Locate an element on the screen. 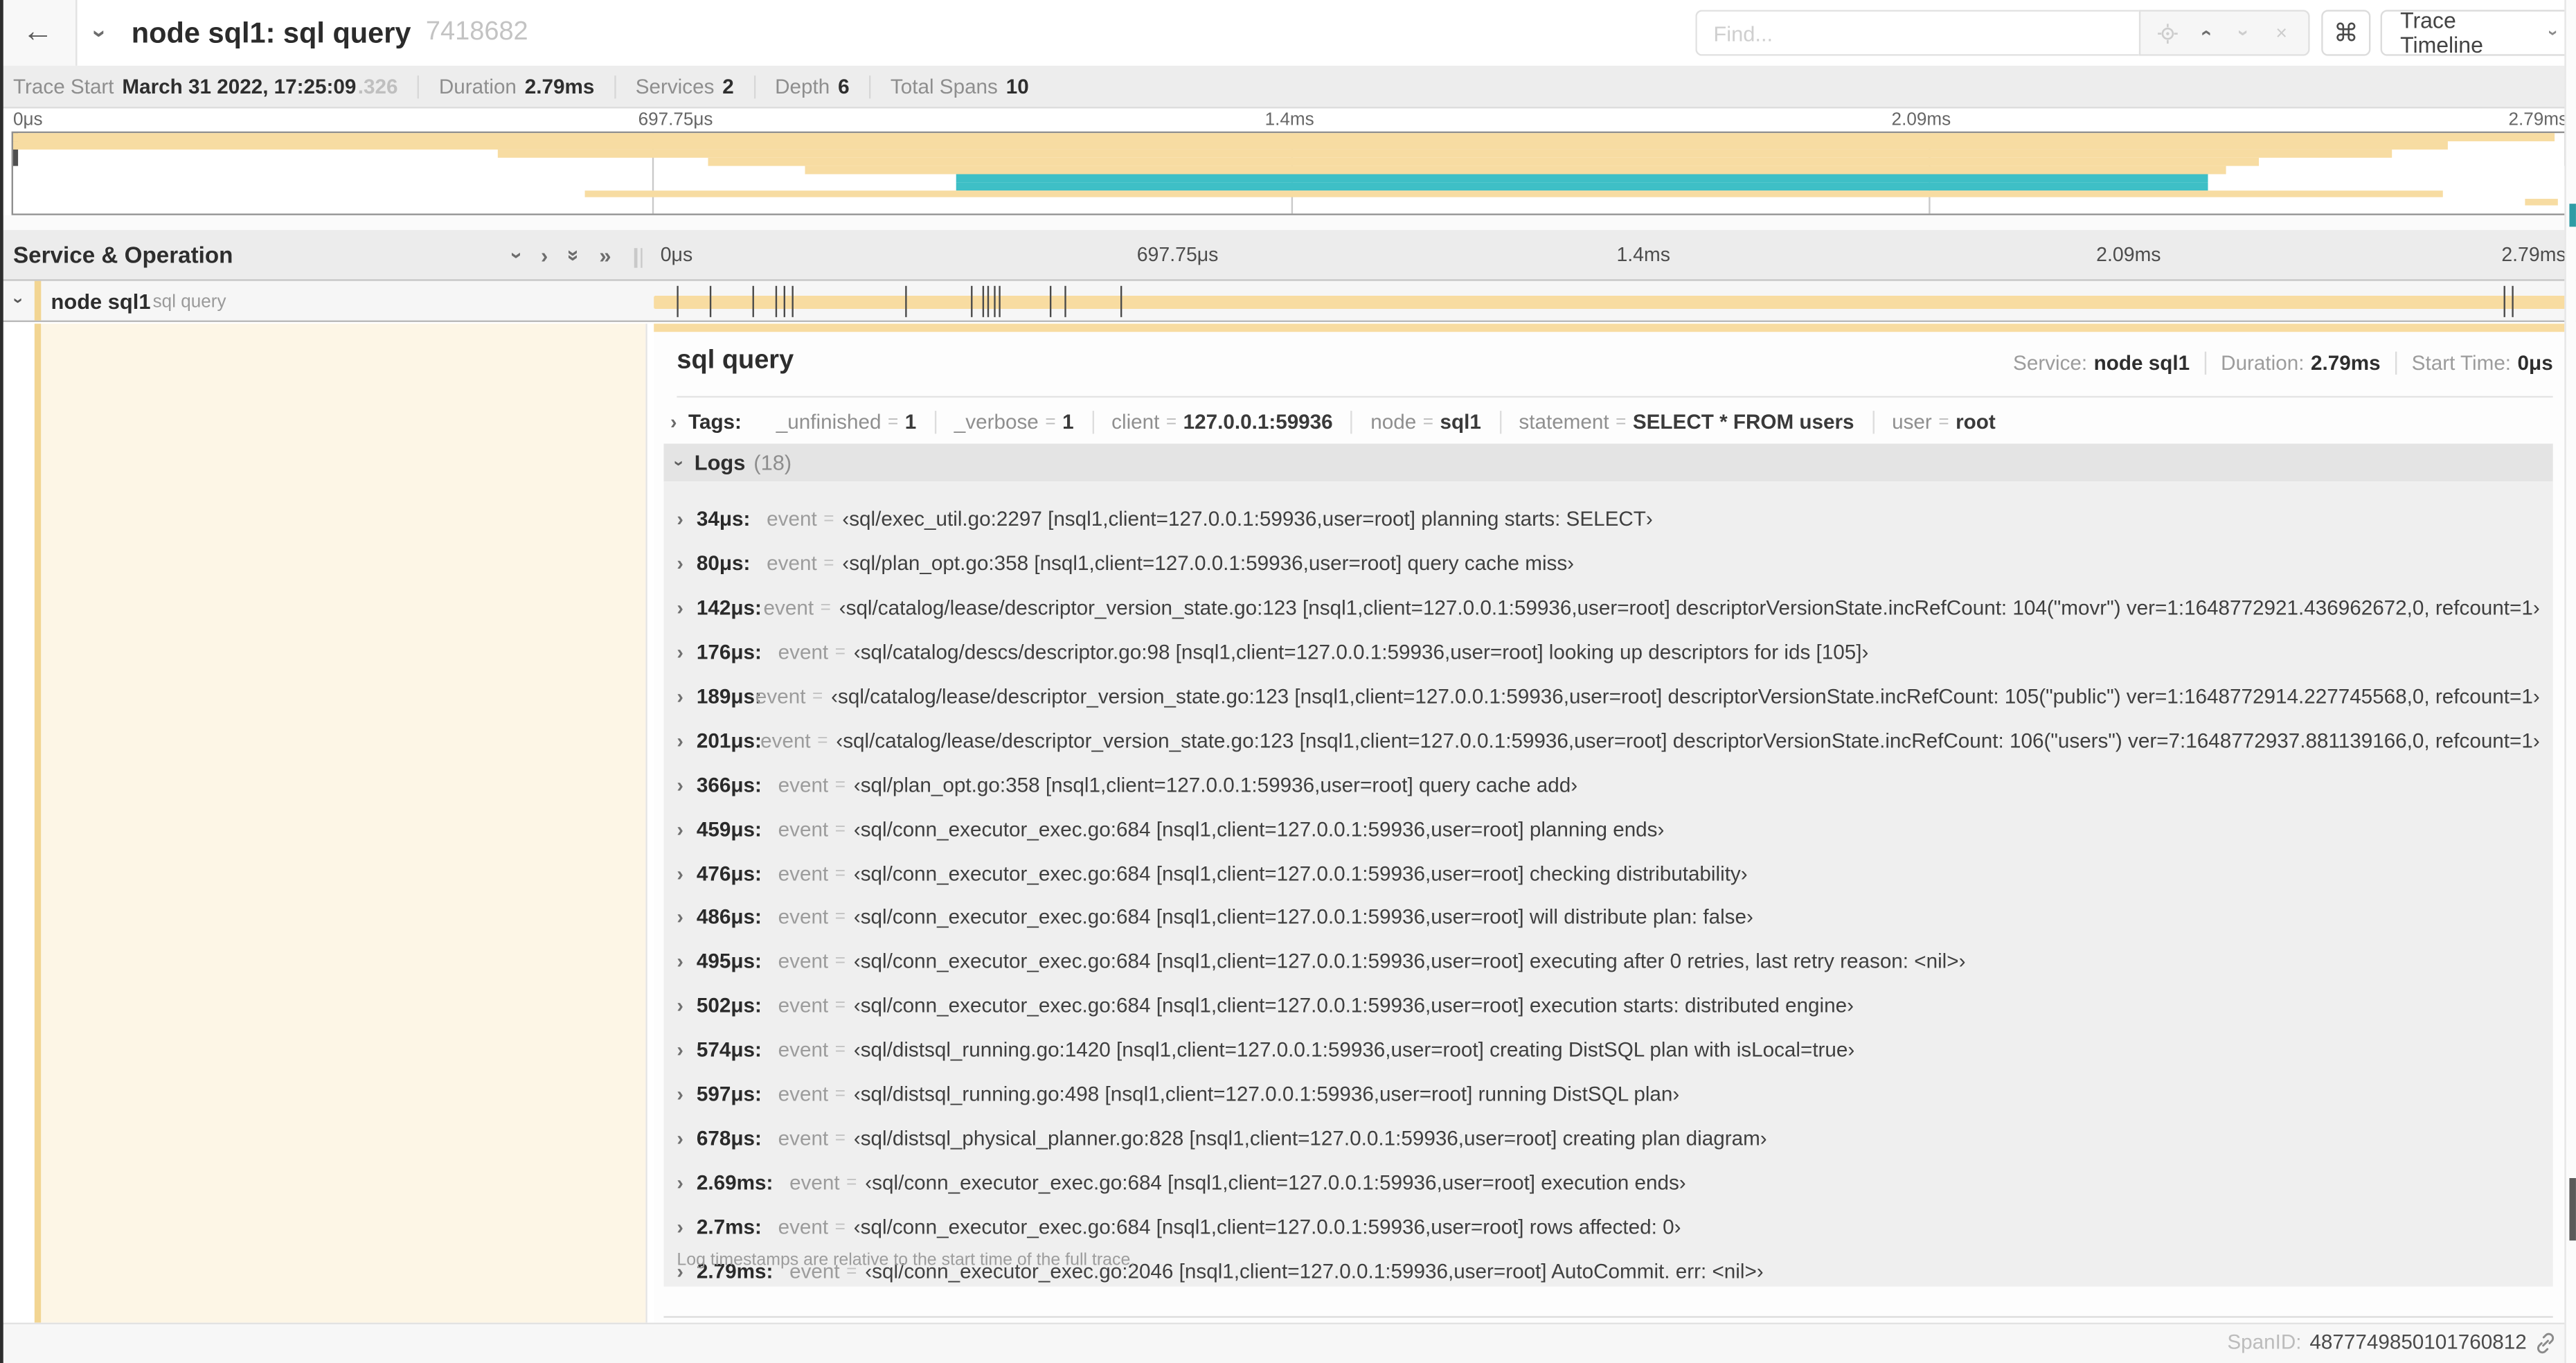 The height and width of the screenshot is (1363, 2576). scrollbar is located at coordinates (2570, 681).